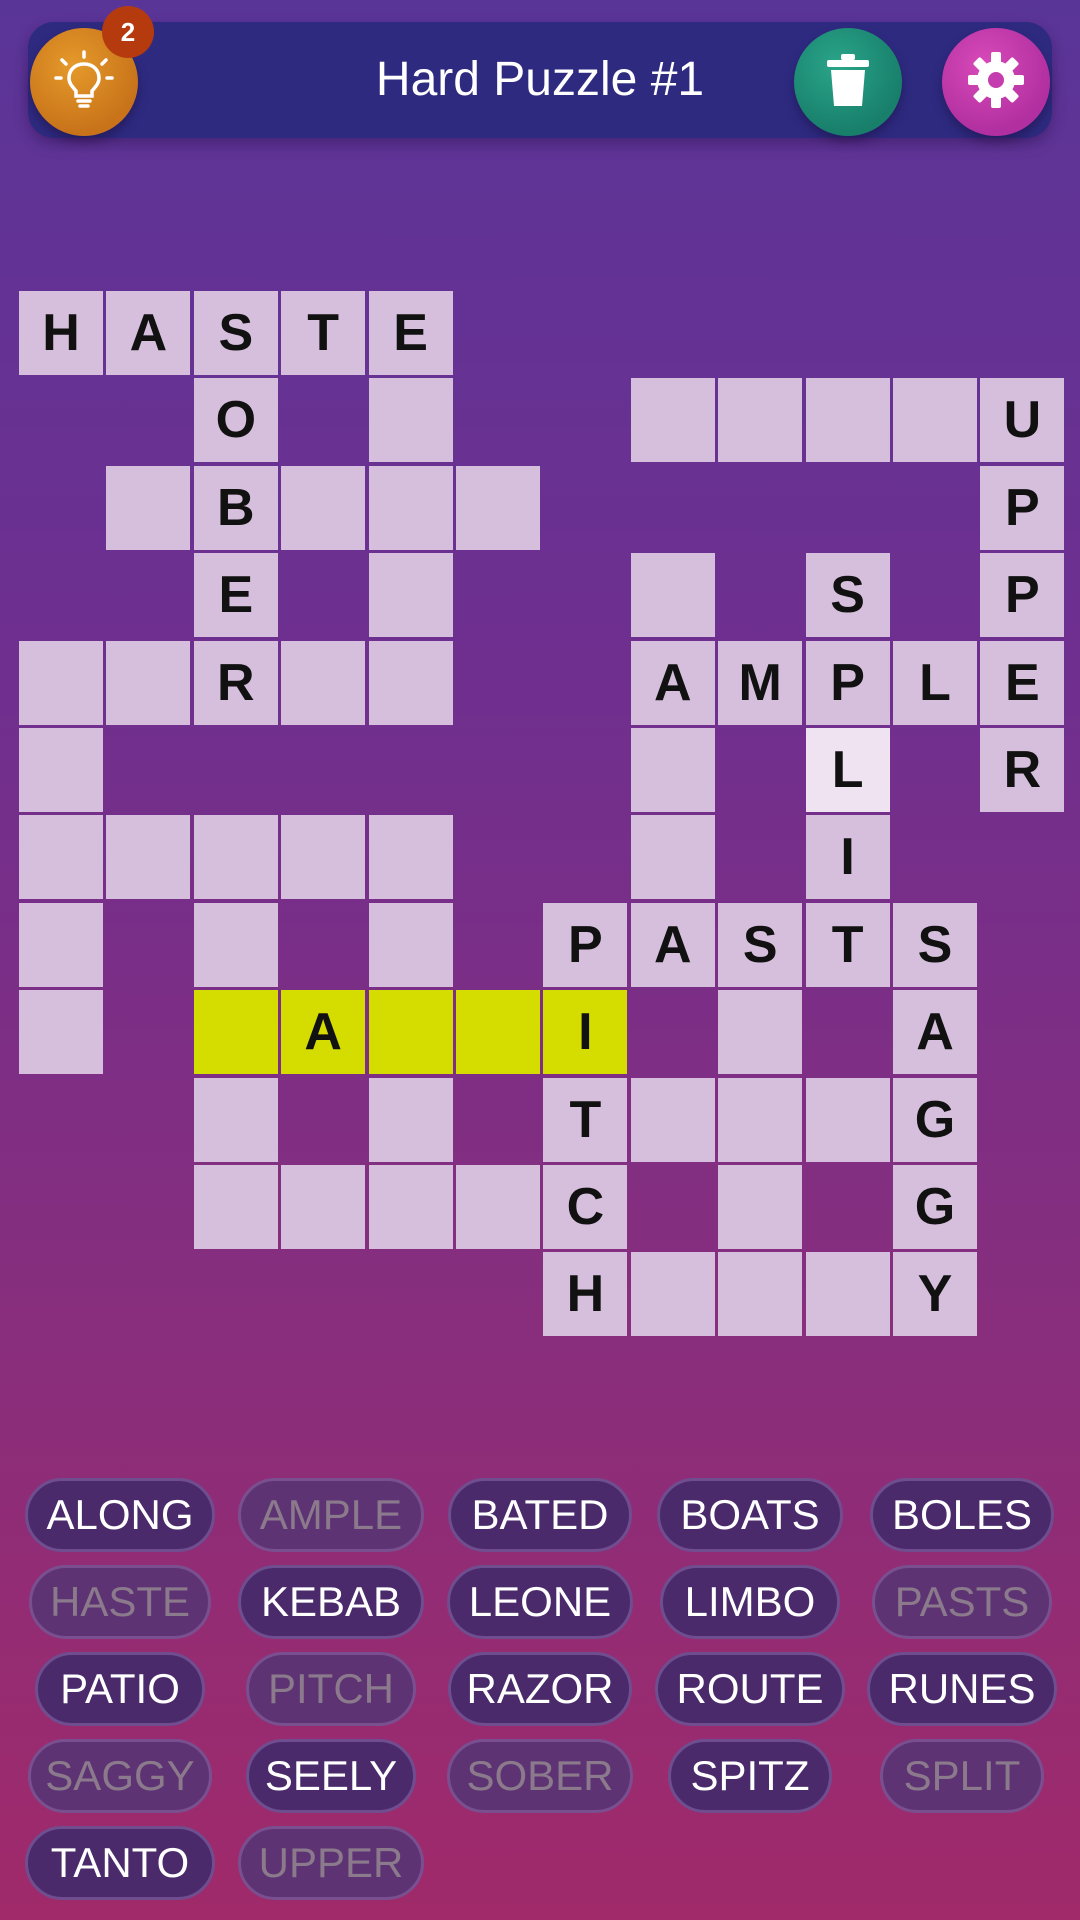 This screenshot has height=1920, width=1080. What do you see at coordinates (331, 1515) in the screenshot?
I see `word-chip: AMPLE` at bounding box center [331, 1515].